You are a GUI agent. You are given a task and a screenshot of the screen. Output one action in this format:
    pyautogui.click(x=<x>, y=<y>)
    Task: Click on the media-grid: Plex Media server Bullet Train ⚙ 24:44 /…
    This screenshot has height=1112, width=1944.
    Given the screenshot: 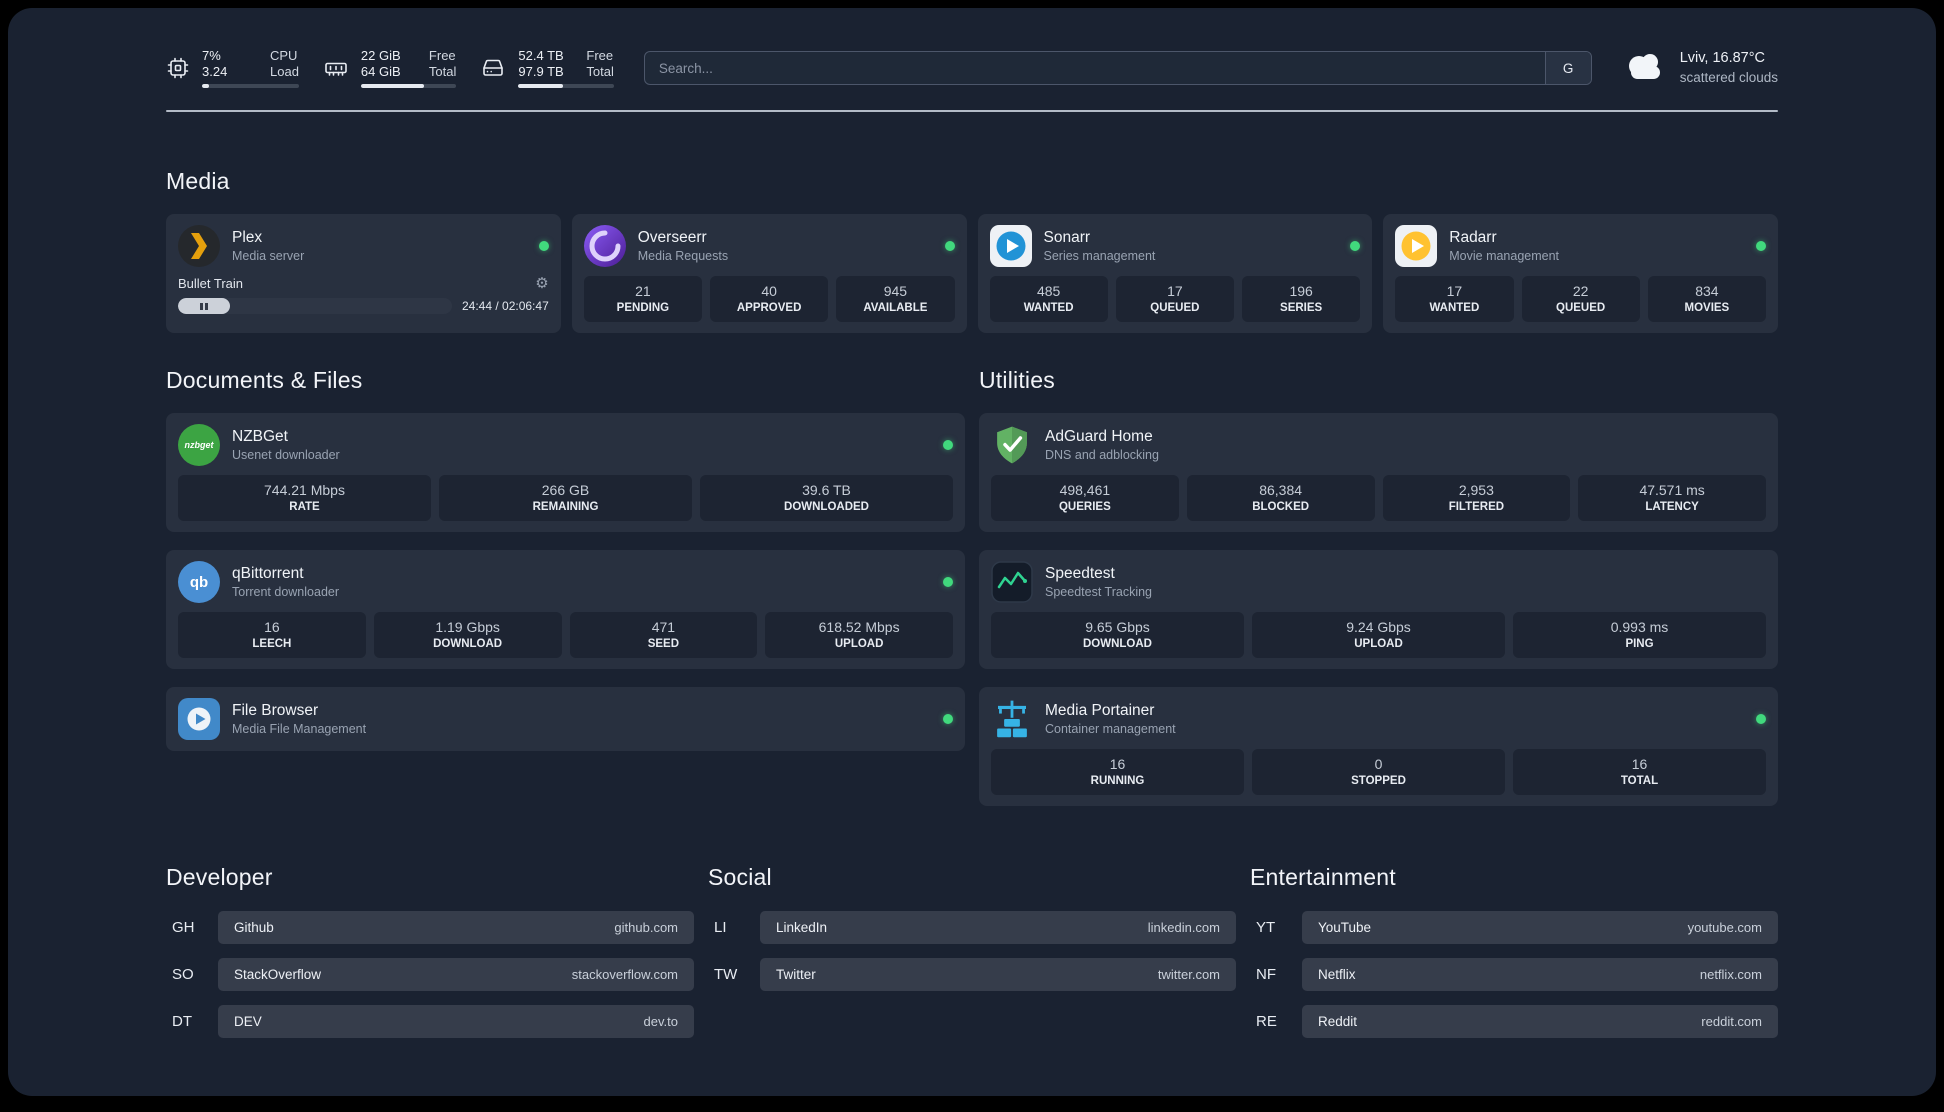 What is the action you would take?
    pyautogui.click(x=972, y=273)
    